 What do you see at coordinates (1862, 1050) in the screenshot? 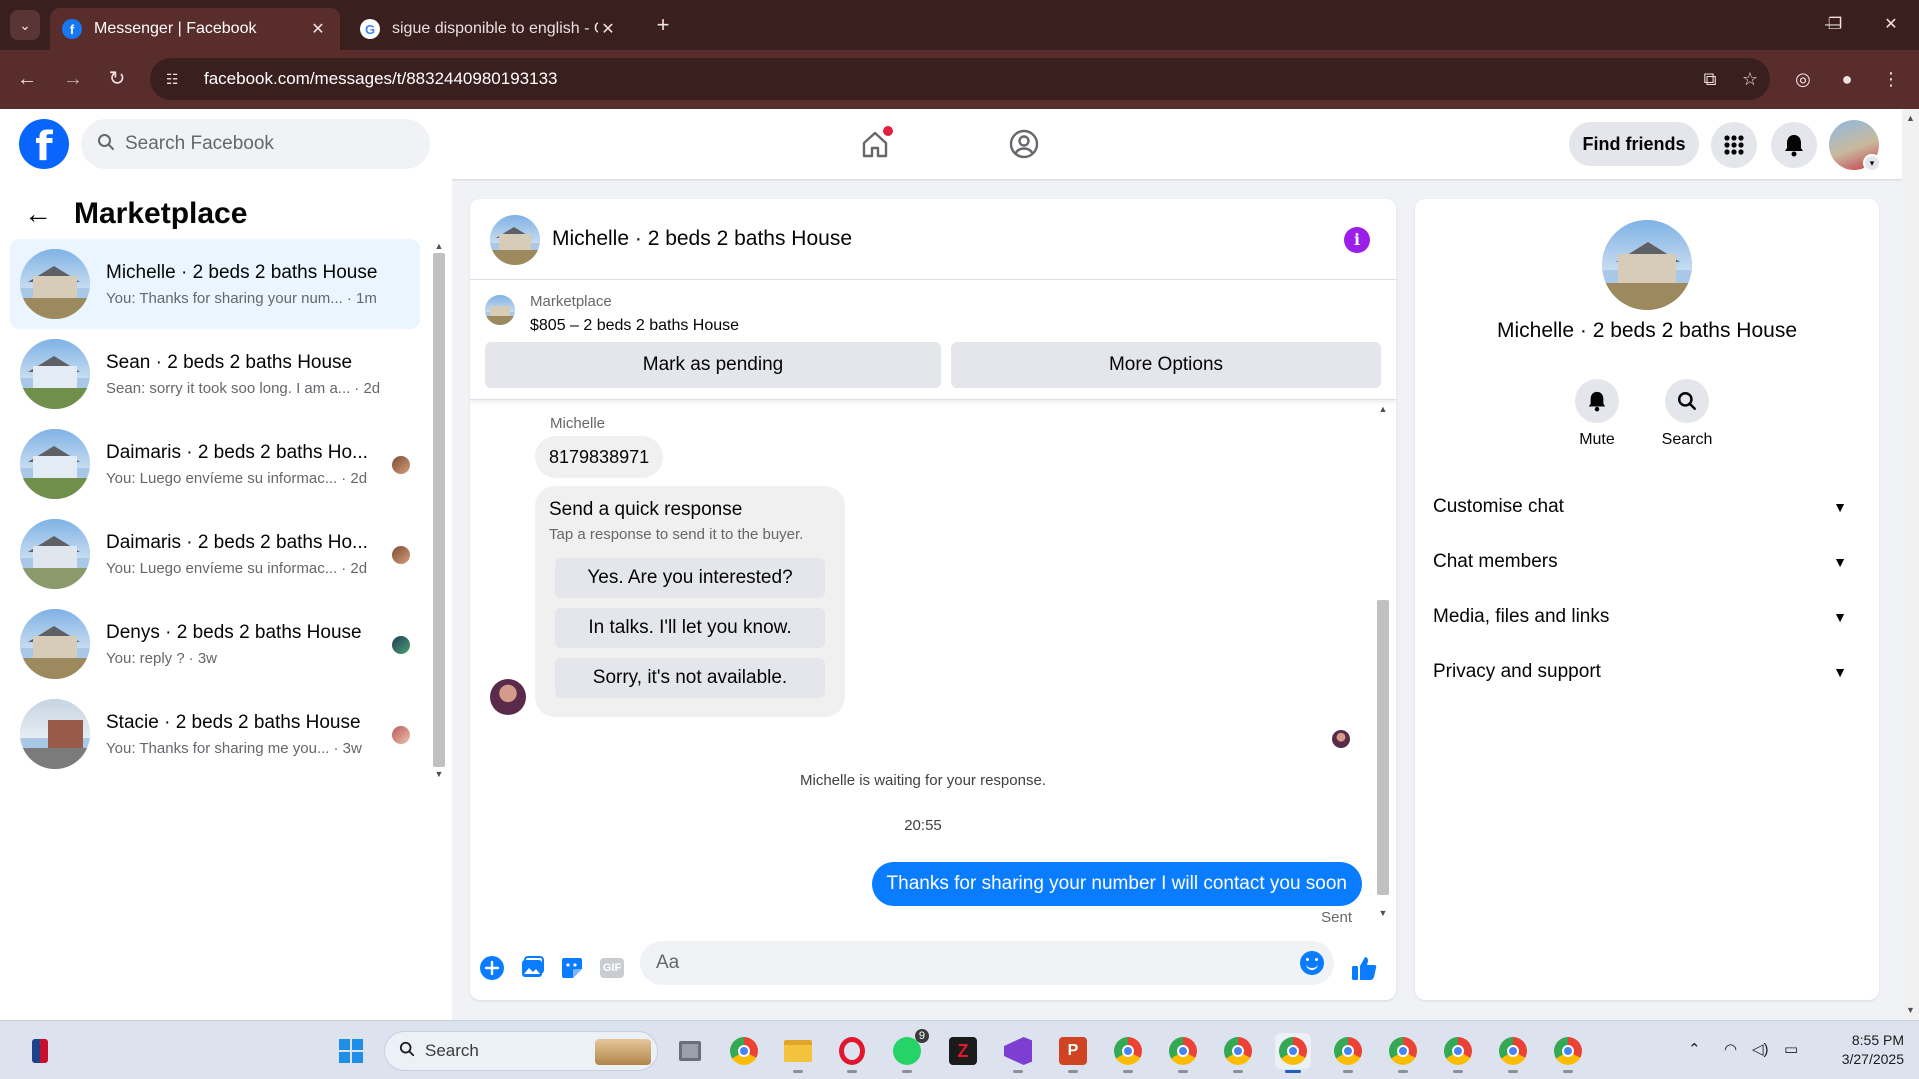
I see `system-clock: 8:55 PM 3/27/2025` at bounding box center [1862, 1050].